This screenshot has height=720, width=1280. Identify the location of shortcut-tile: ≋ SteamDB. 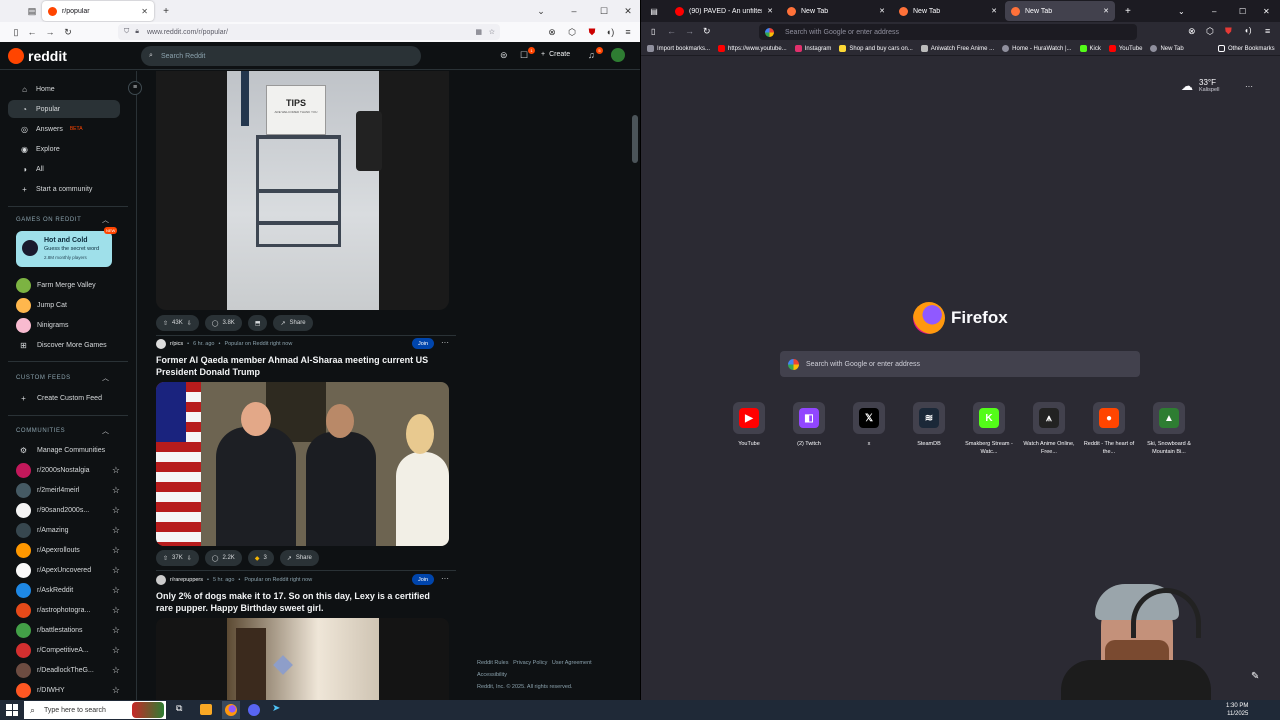
(929, 425).